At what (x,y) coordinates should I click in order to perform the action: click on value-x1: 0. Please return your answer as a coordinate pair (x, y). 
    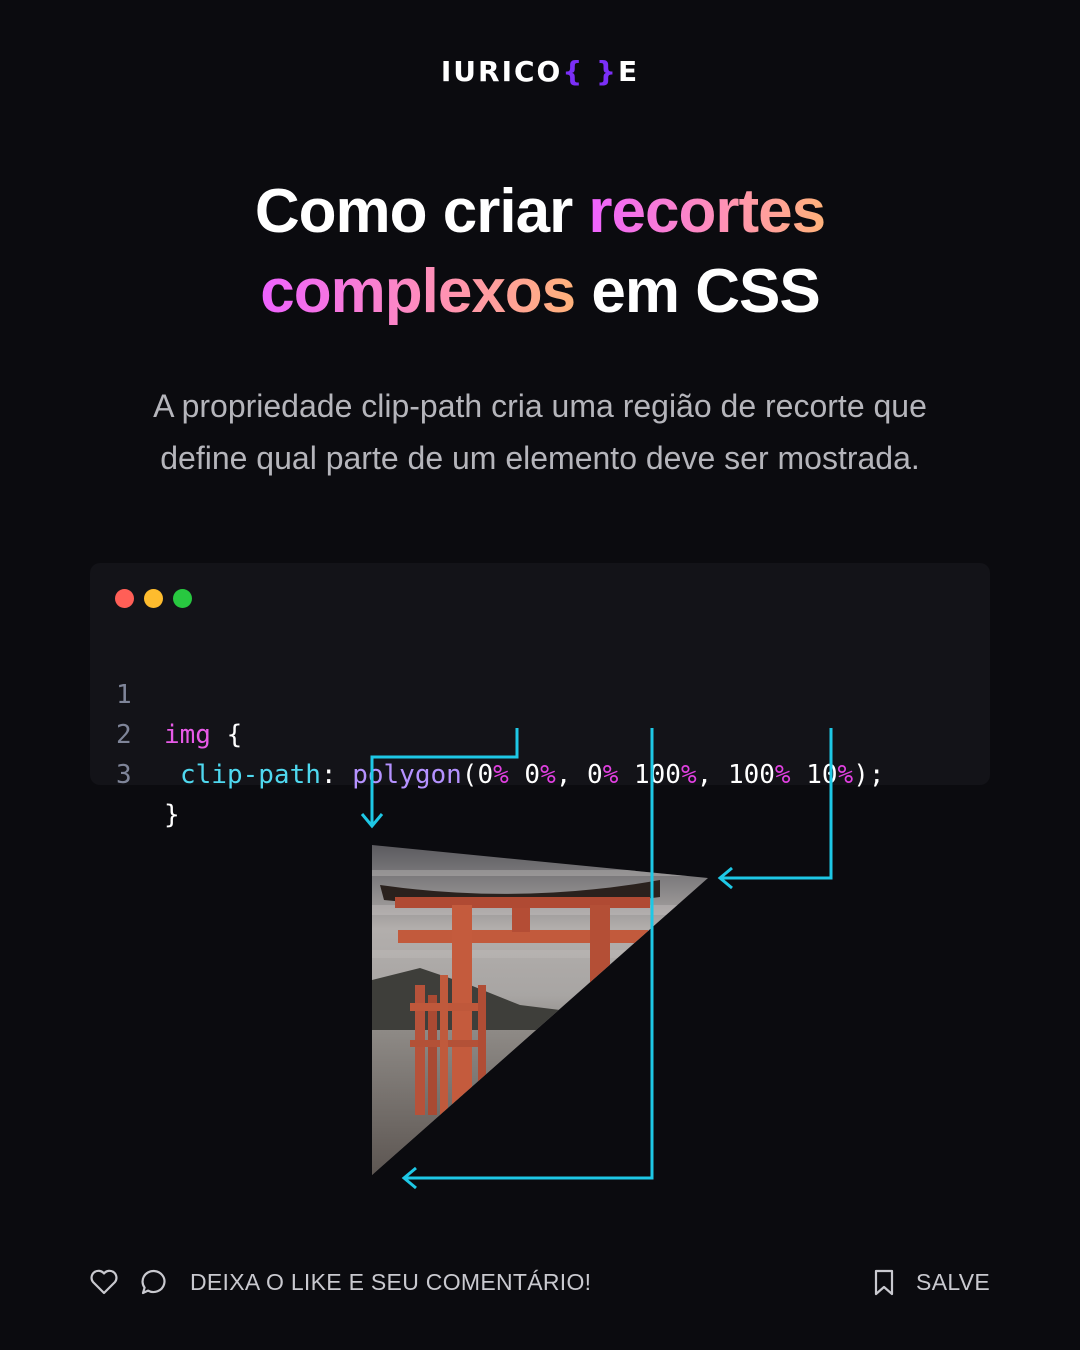
    Looking at the image, I should click on (485, 775).